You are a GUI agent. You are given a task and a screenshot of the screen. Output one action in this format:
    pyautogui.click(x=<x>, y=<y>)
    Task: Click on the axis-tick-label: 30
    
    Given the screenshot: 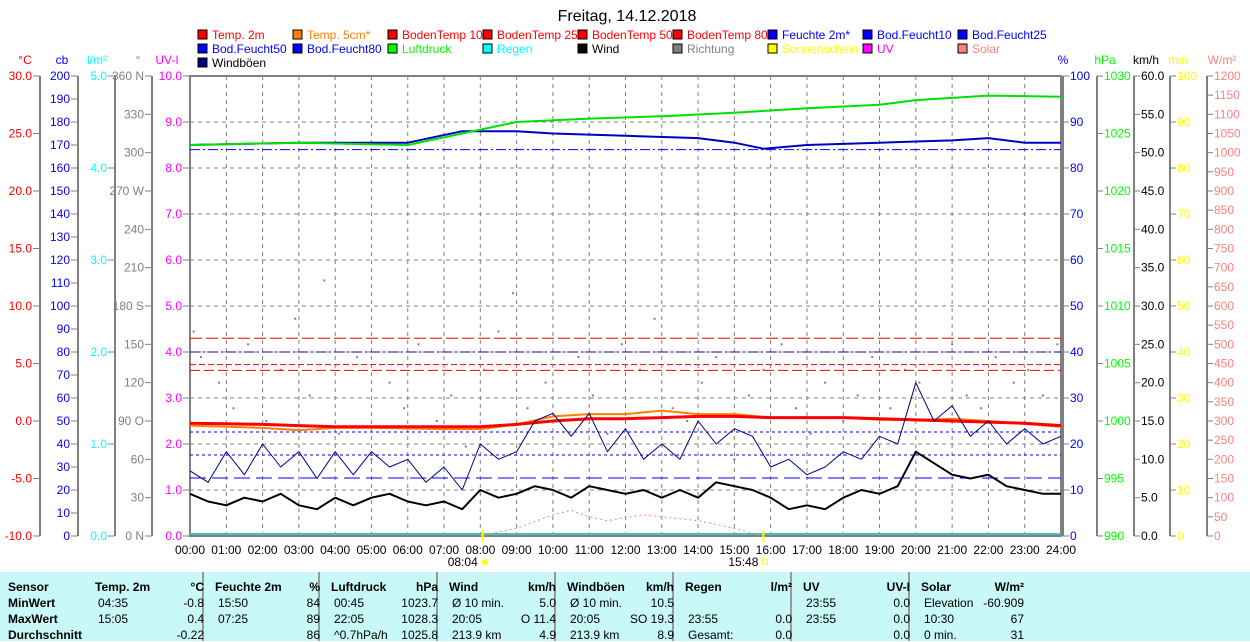 What is the action you would take?
    pyautogui.click(x=64, y=467)
    